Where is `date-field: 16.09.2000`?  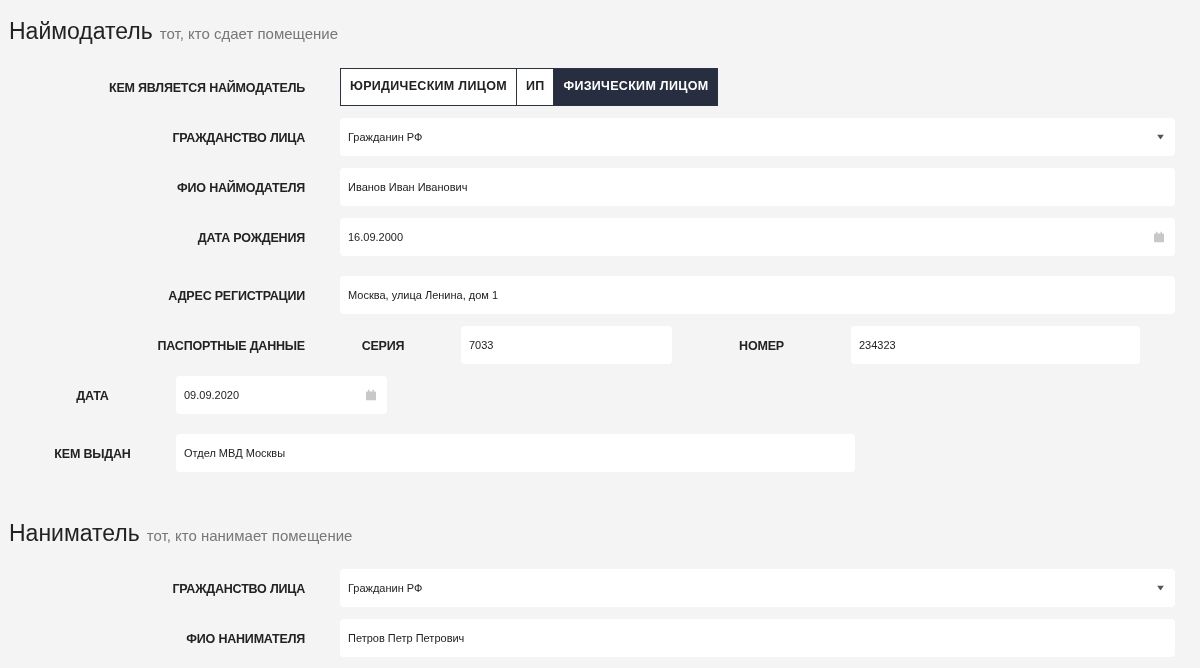 date-field: 16.09.2000 is located at coordinates (757, 236).